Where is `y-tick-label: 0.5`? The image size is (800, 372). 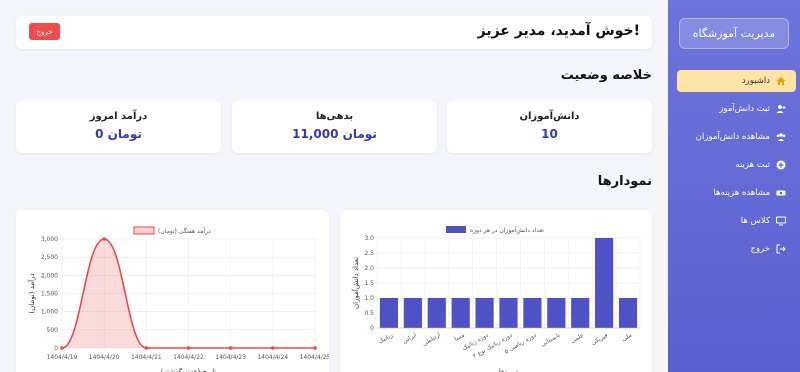
y-tick-label: 0.5 is located at coordinates (369, 313).